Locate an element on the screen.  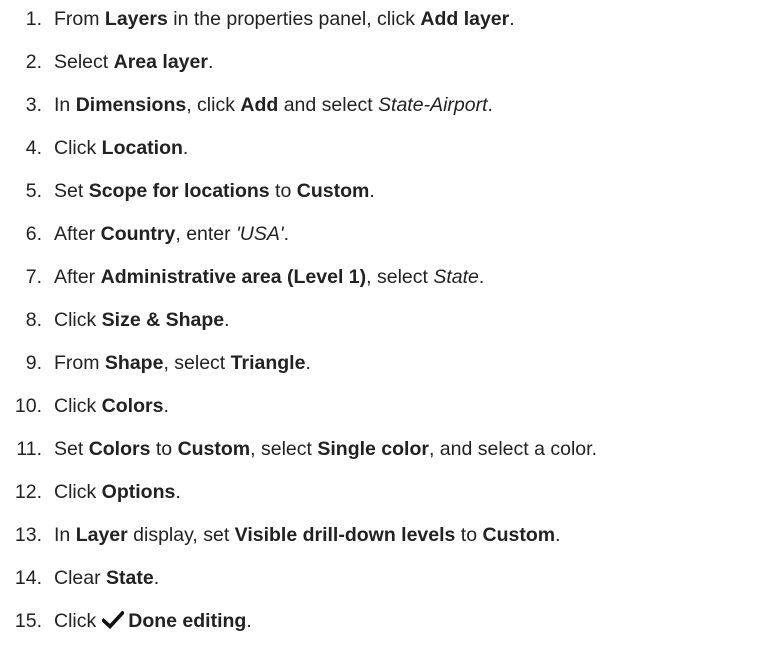
step-text: Click Options. is located at coordinates (117, 492).